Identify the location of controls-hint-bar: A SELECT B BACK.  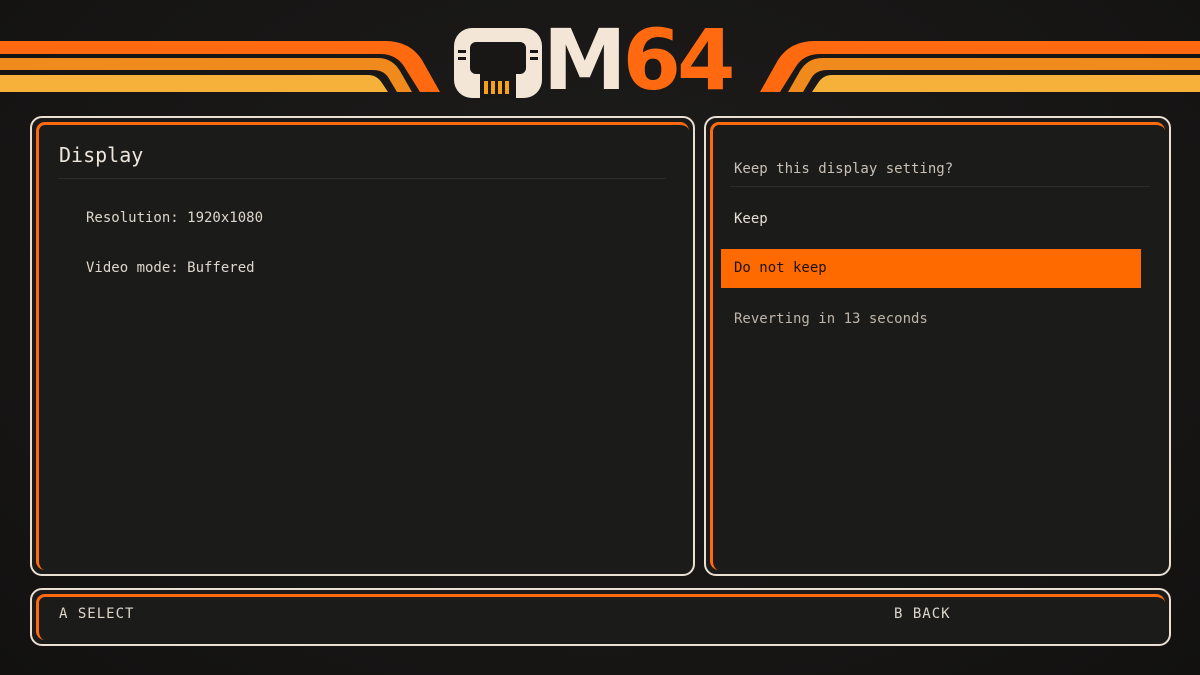
(600, 617).